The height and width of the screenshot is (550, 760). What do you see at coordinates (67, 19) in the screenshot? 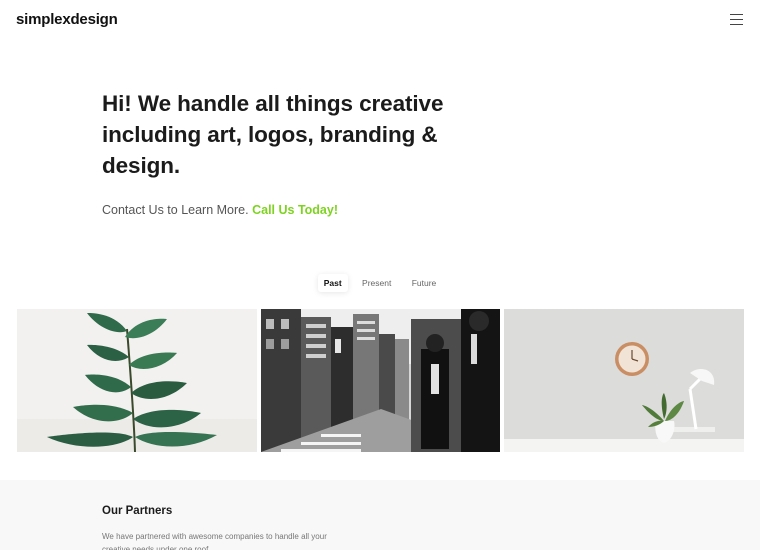
I see `site-logo: simplexdesign` at bounding box center [67, 19].